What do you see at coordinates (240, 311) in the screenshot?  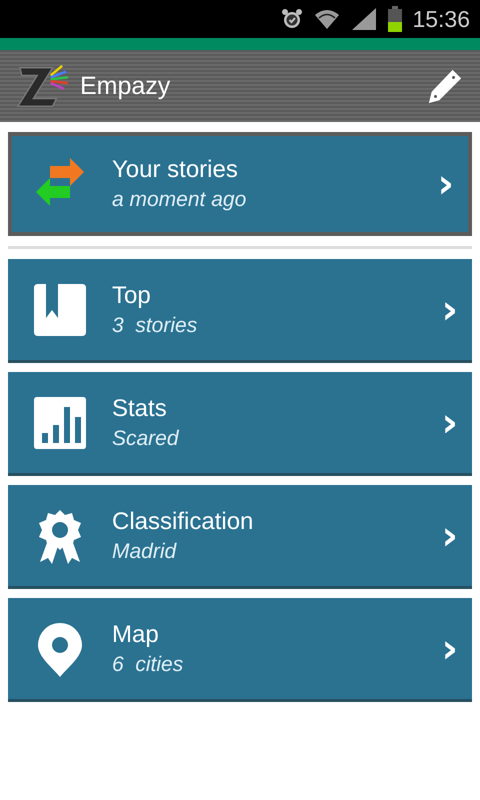 I see `menu-card: Top 3 stories ›` at bounding box center [240, 311].